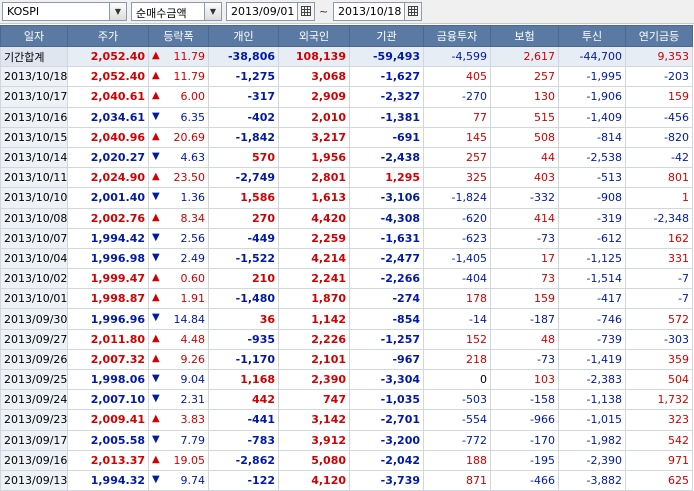 Image resolution: width=694 pixels, height=491 pixels. Describe the element at coordinates (64, 11) in the screenshot. I see `market-select: KOSPI ▼` at that location.